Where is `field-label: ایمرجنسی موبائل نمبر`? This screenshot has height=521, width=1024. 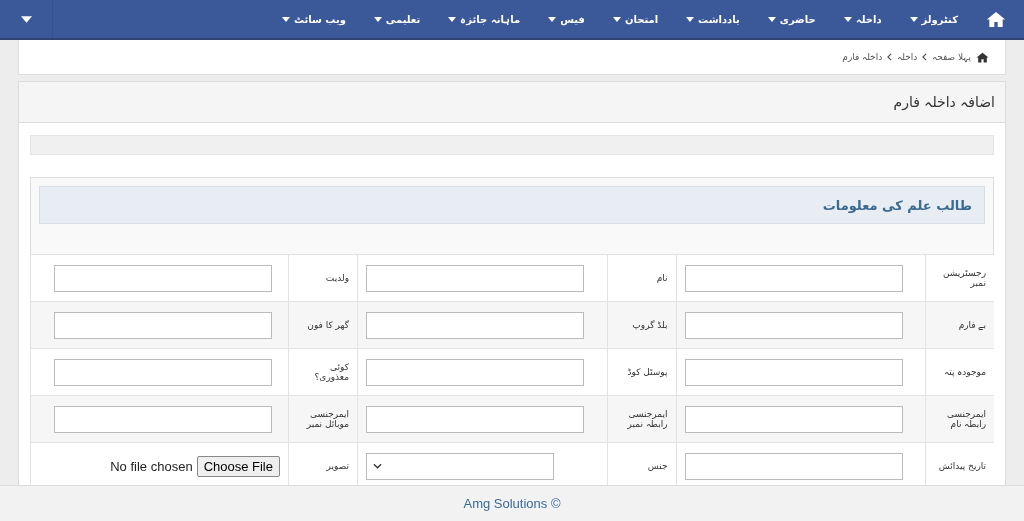 field-label: ایمرجنسی موبائل نمبر is located at coordinates (327, 419).